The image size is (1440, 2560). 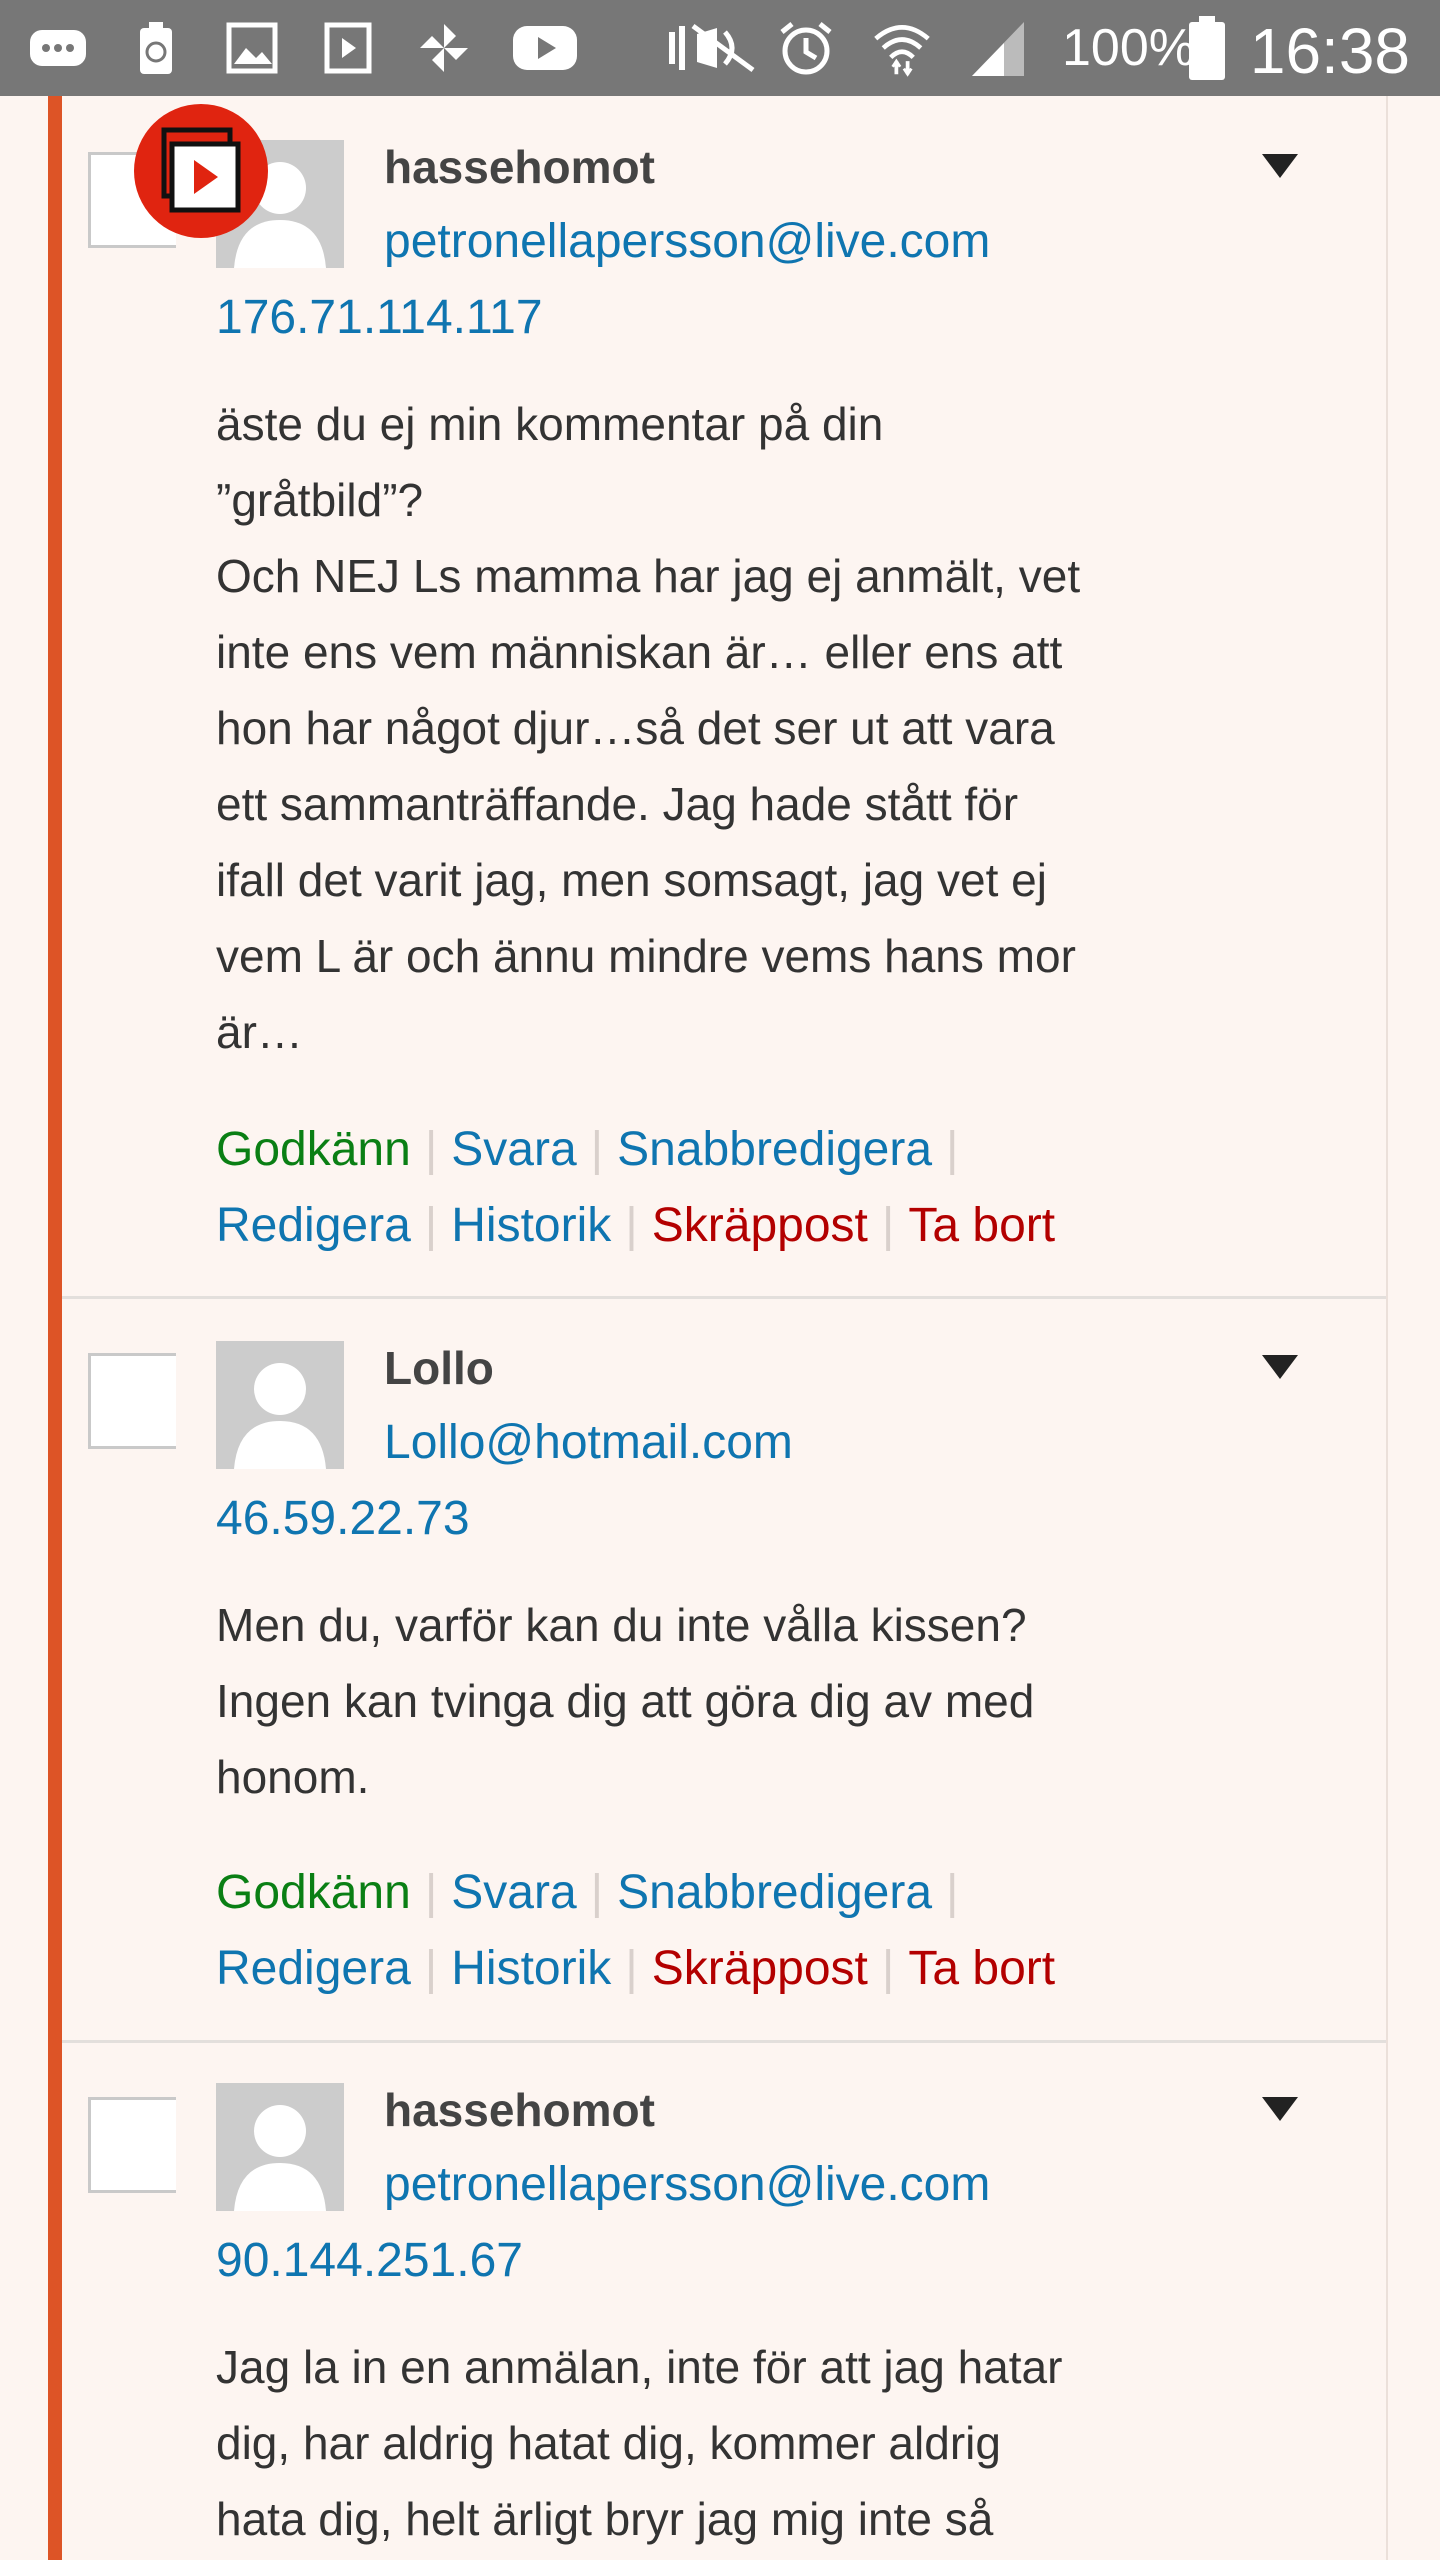 I want to click on play-video-icon, so click(x=201, y=170).